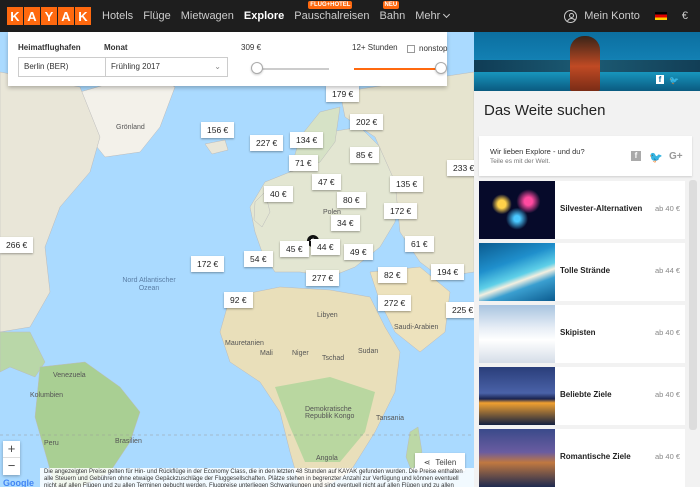  What do you see at coordinates (587, 61) in the screenshot?
I see `hero-banner-image: f 🐦` at bounding box center [587, 61].